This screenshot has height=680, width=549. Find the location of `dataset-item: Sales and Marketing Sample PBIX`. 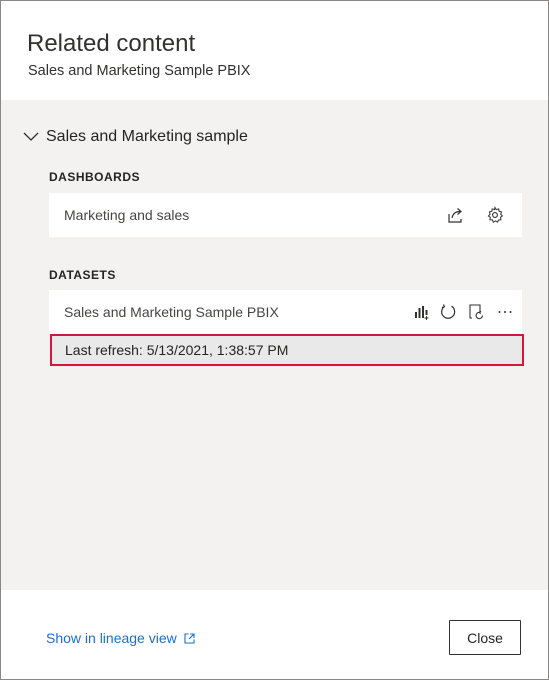

dataset-item: Sales and Marketing Sample PBIX is located at coordinates (285, 312).